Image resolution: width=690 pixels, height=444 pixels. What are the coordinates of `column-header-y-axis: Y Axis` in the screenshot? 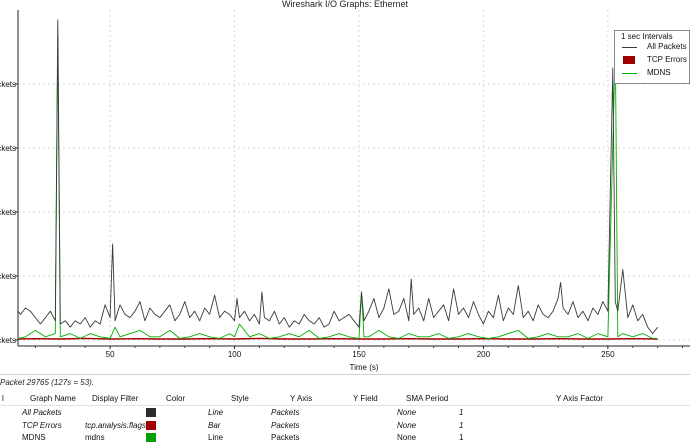 It's located at (301, 398).